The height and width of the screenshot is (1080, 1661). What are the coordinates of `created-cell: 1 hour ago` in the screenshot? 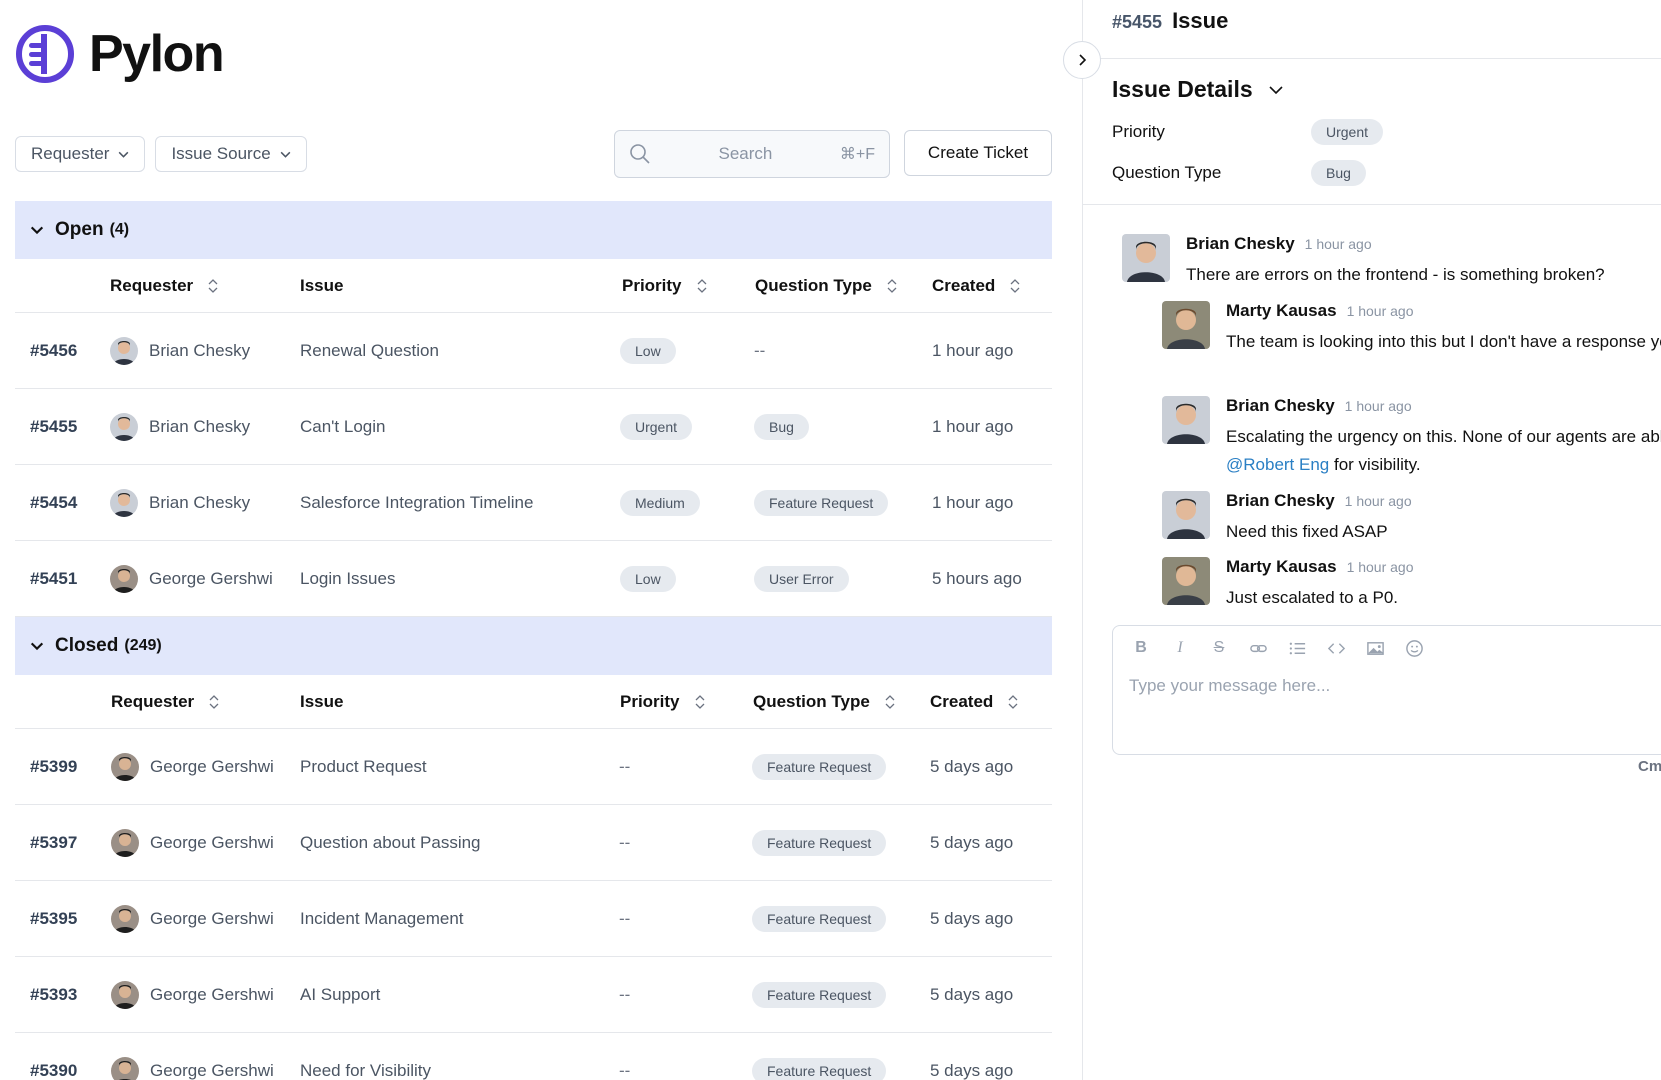 It's located at (973, 426).